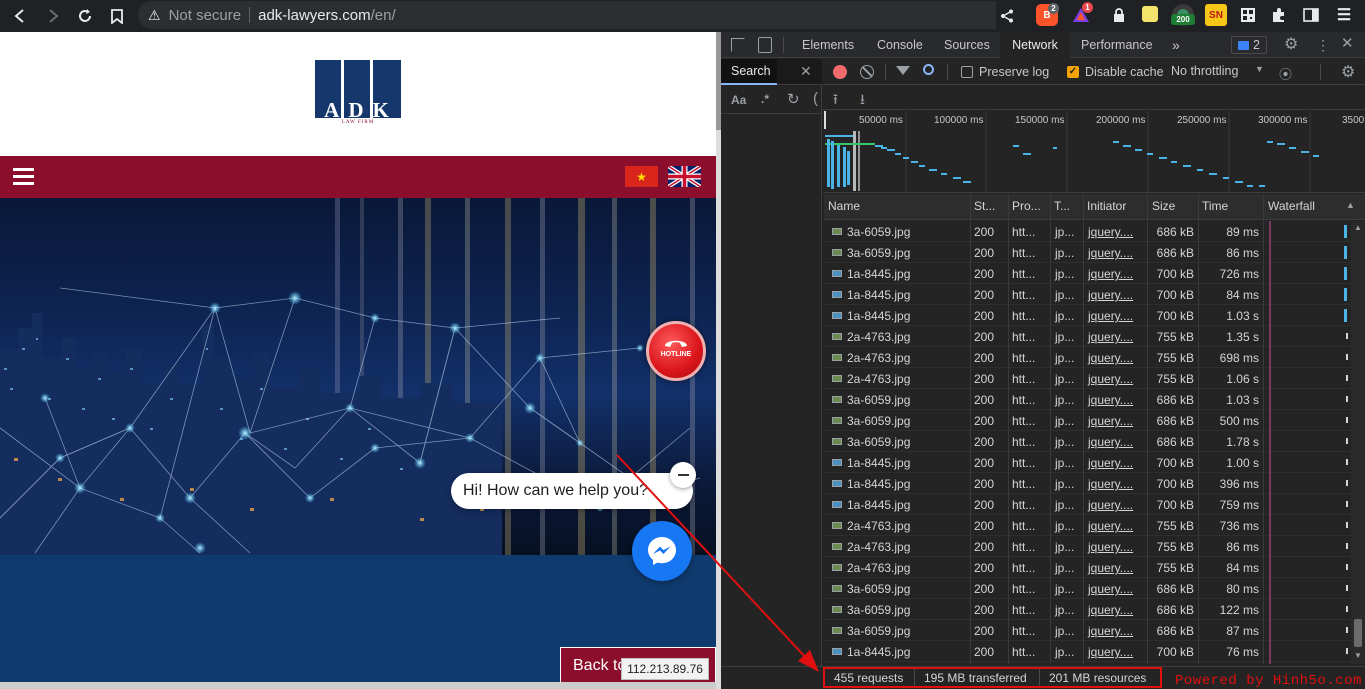 This screenshot has height=689, width=1365. What do you see at coordinates (1358, 227) in the screenshot?
I see `scroll-up-arrow-icon: ▲` at bounding box center [1358, 227].